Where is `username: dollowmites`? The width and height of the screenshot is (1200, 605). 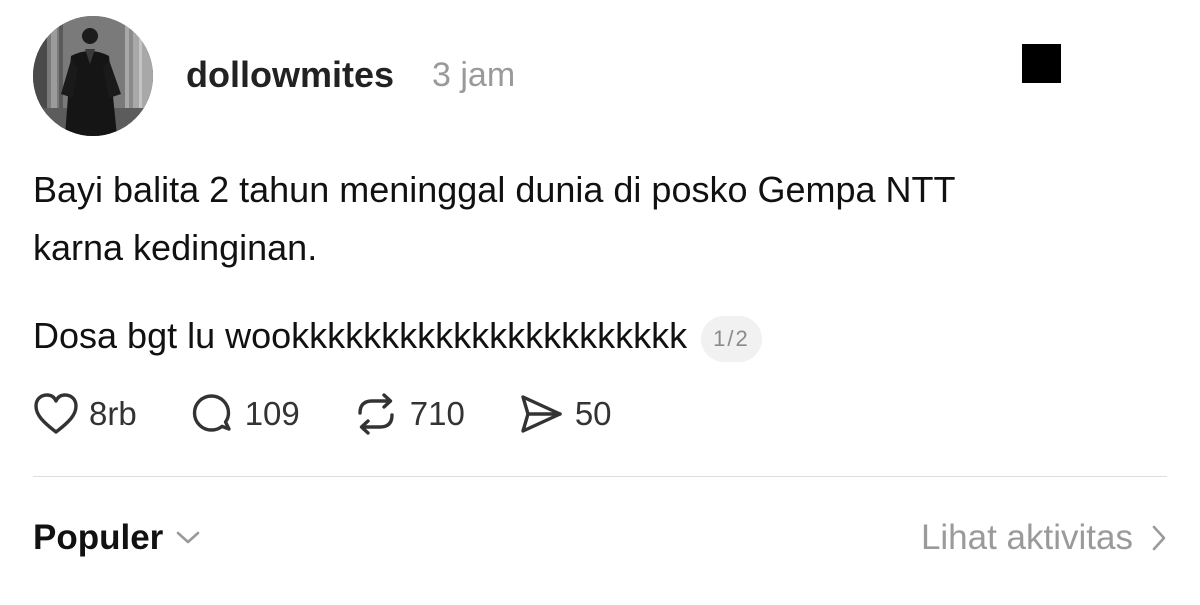
username: dollowmites is located at coordinates (290, 75).